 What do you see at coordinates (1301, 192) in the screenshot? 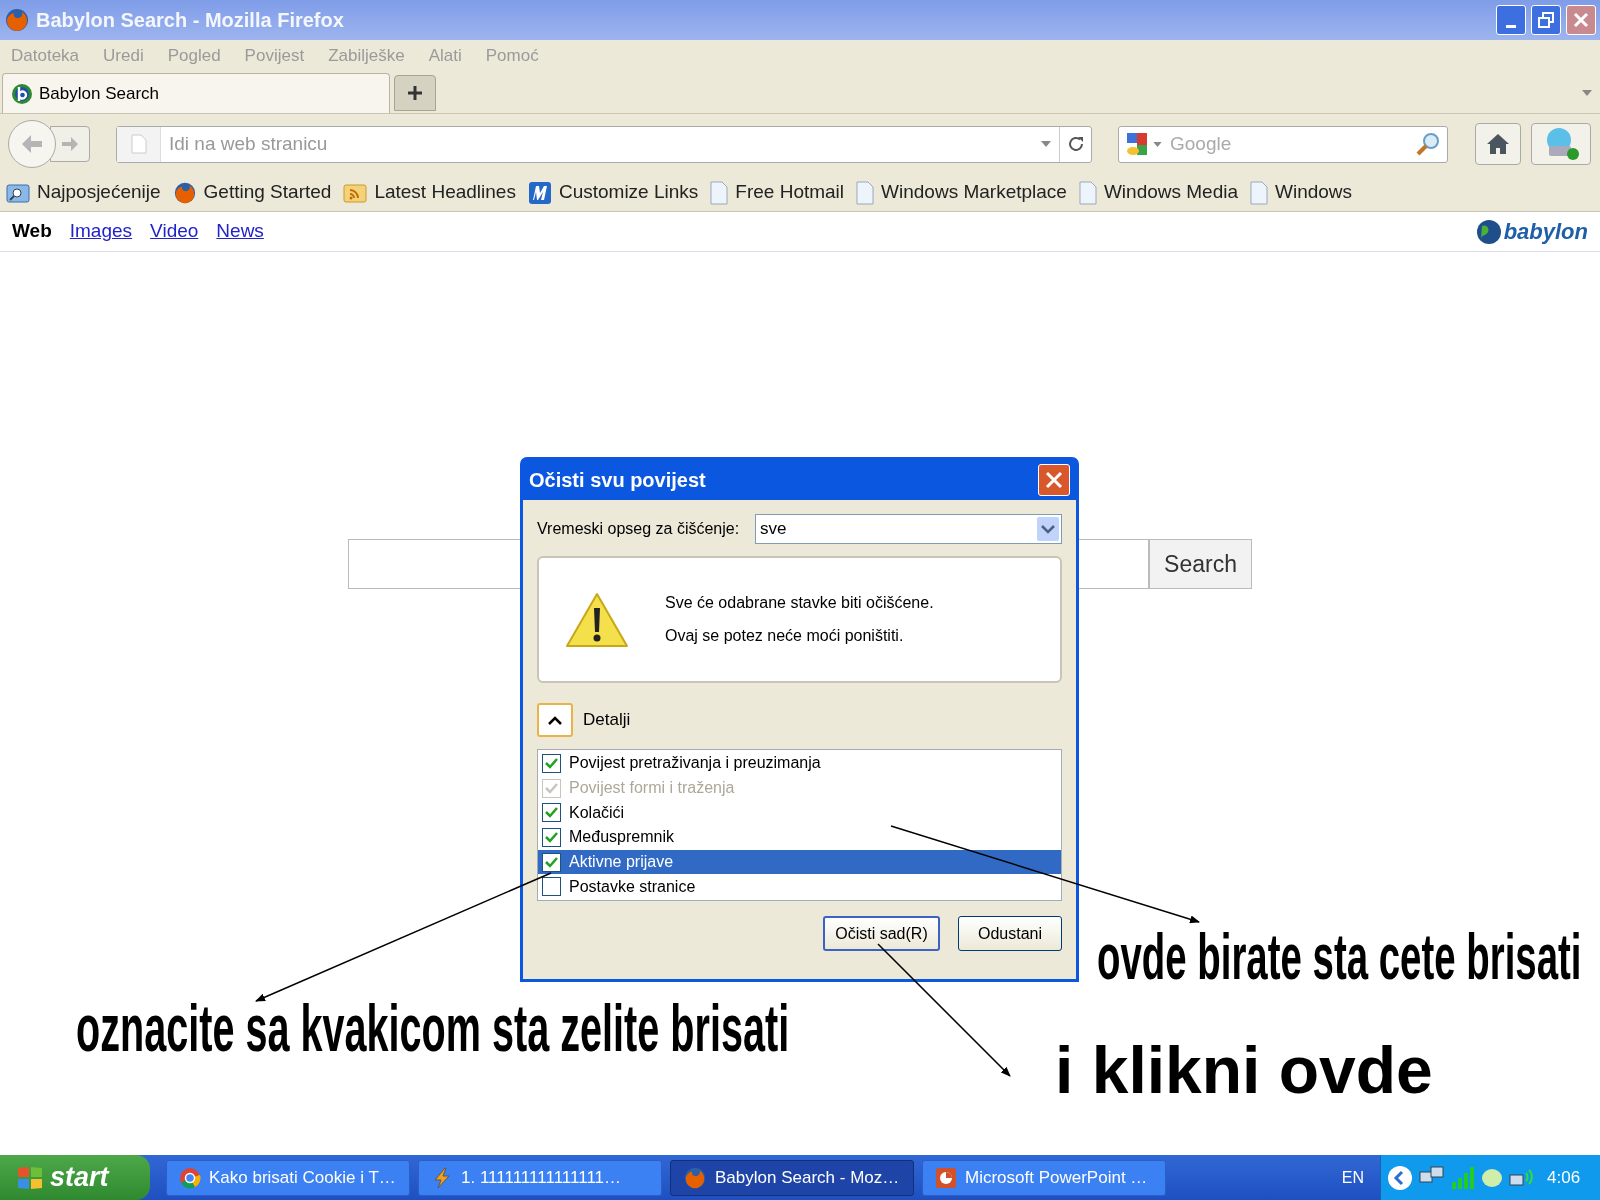
I see `bookmark: Windows` at bounding box center [1301, 192].